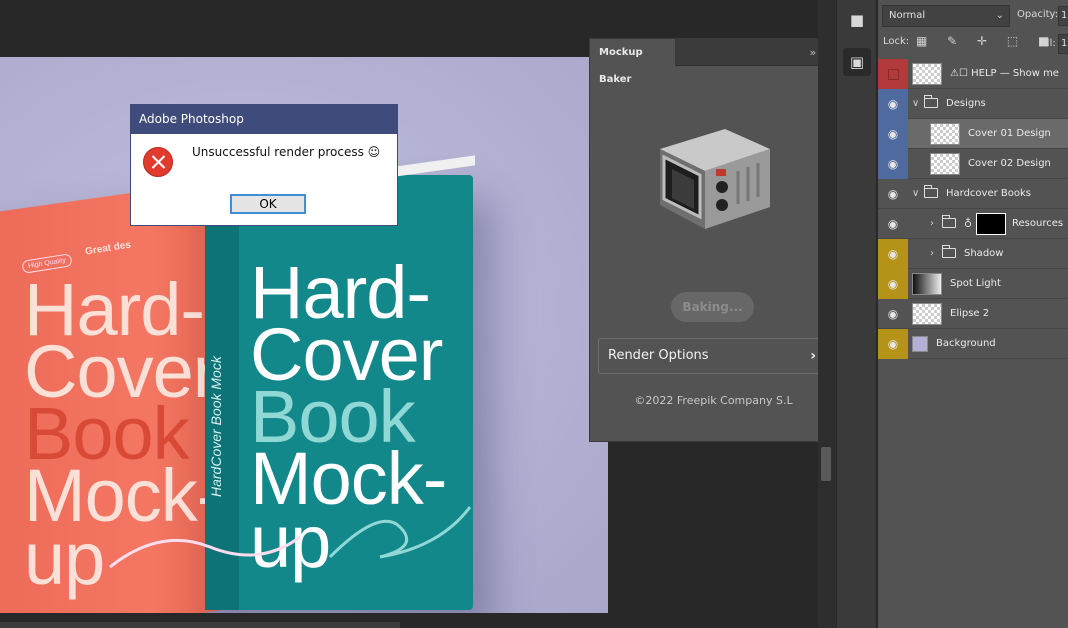  Describe the element at coordinates (713, 400) in the screenshot. I see `copyright-text: ©2022 Freepik Company S.L` at that location.